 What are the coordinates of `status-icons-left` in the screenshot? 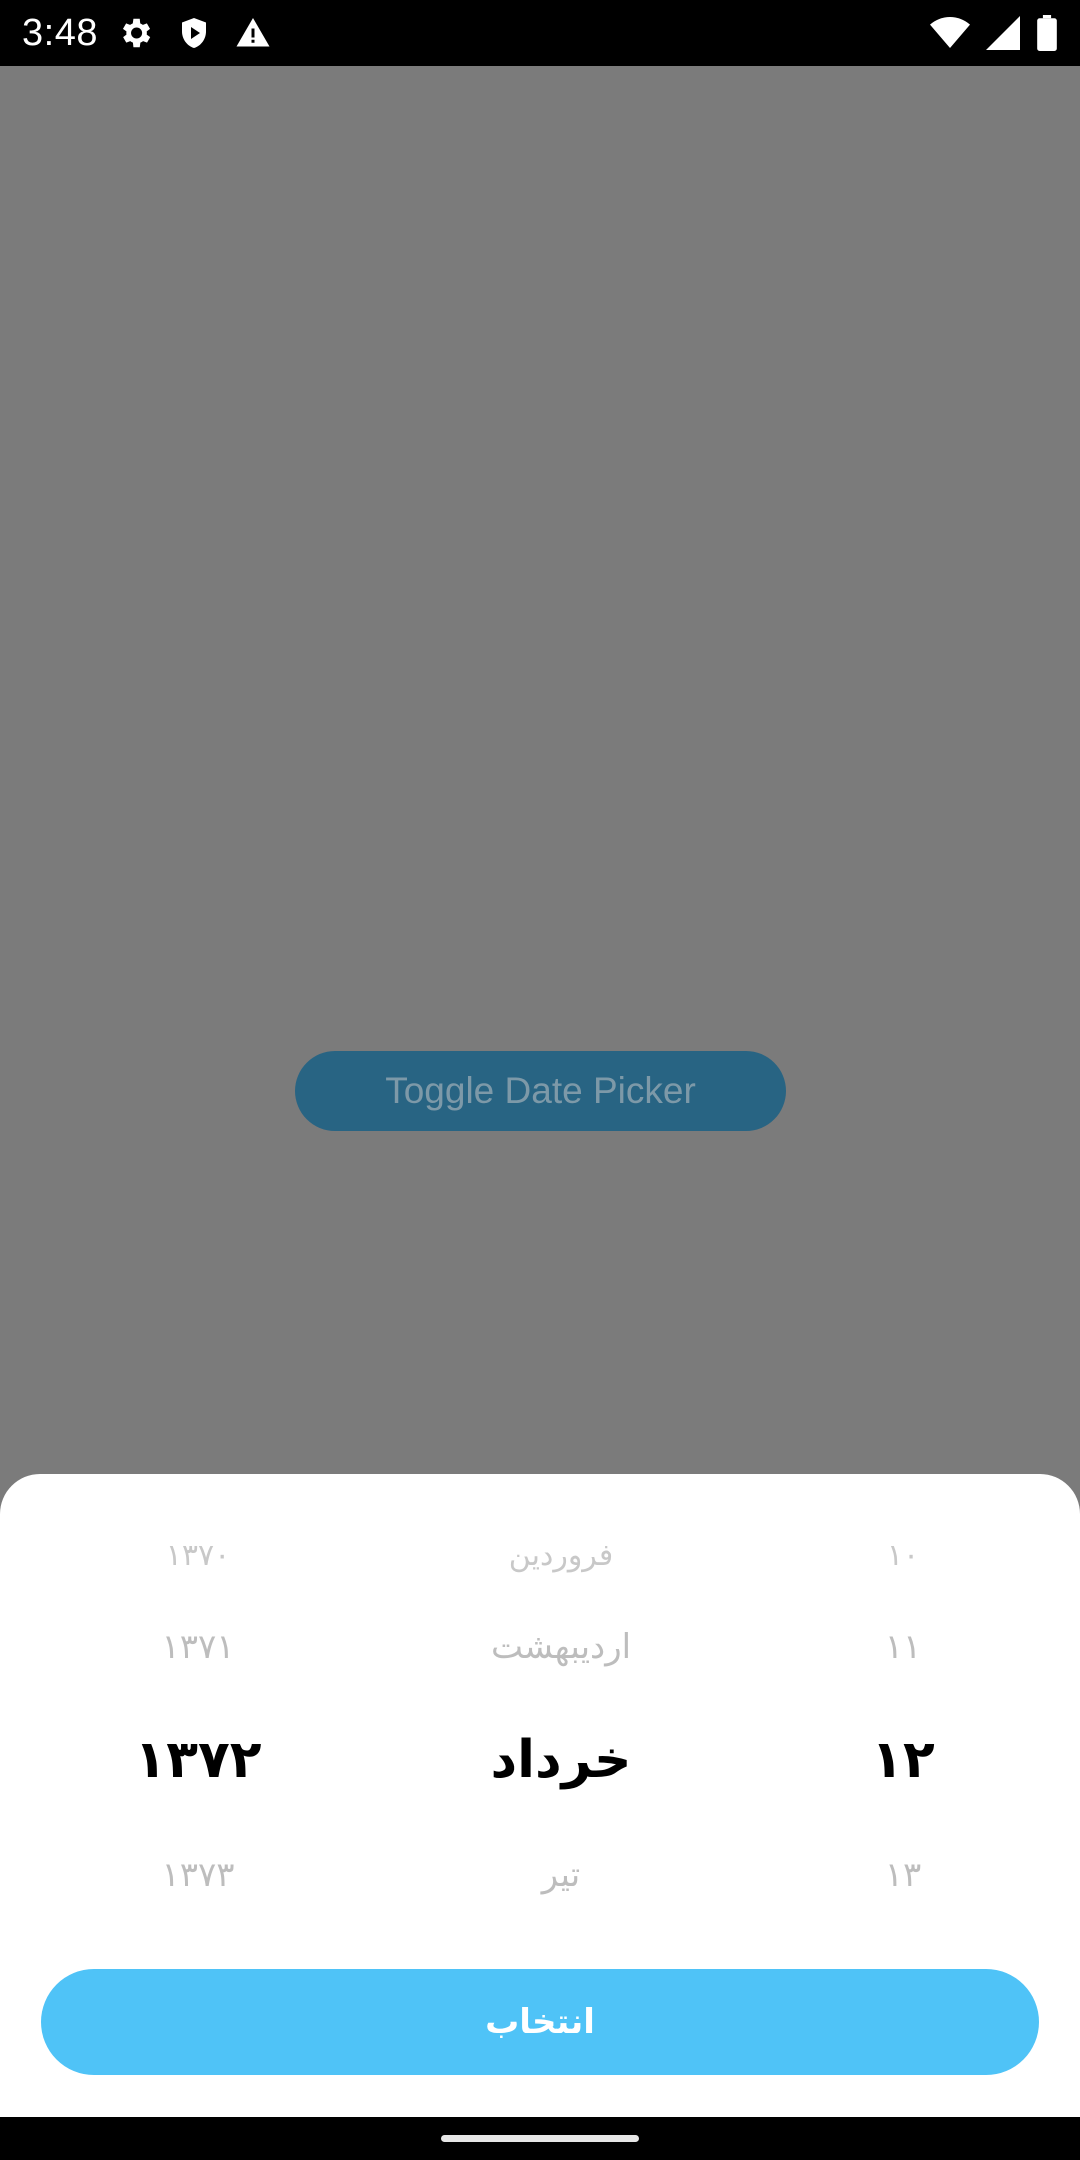 It's located at (194, 33).